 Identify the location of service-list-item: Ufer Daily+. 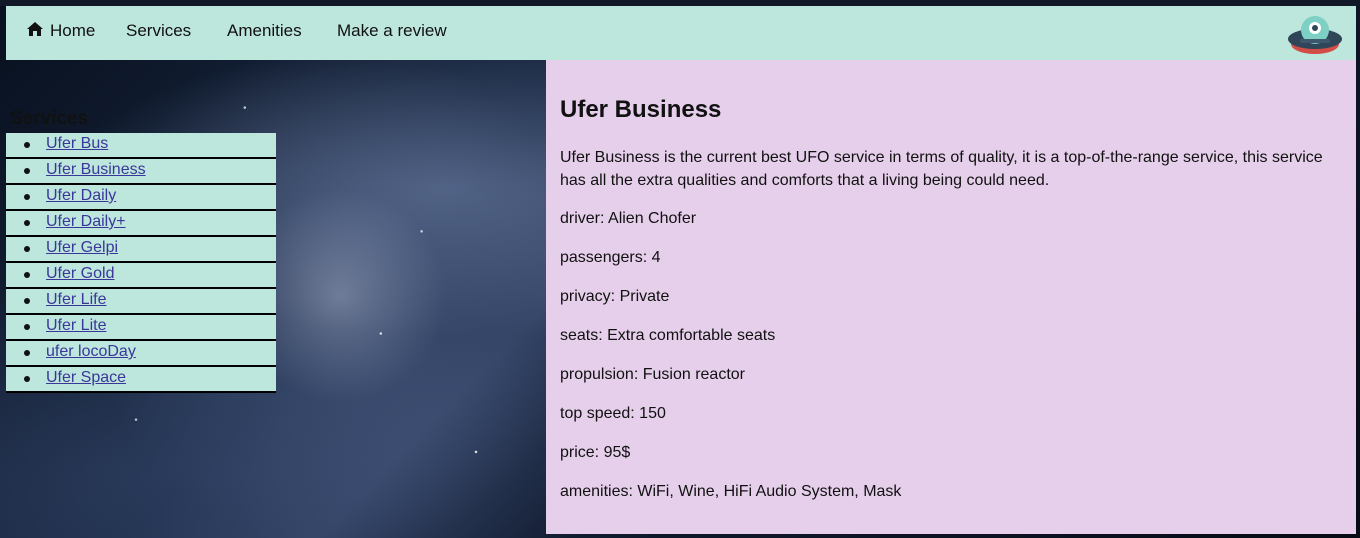
(141, 223).